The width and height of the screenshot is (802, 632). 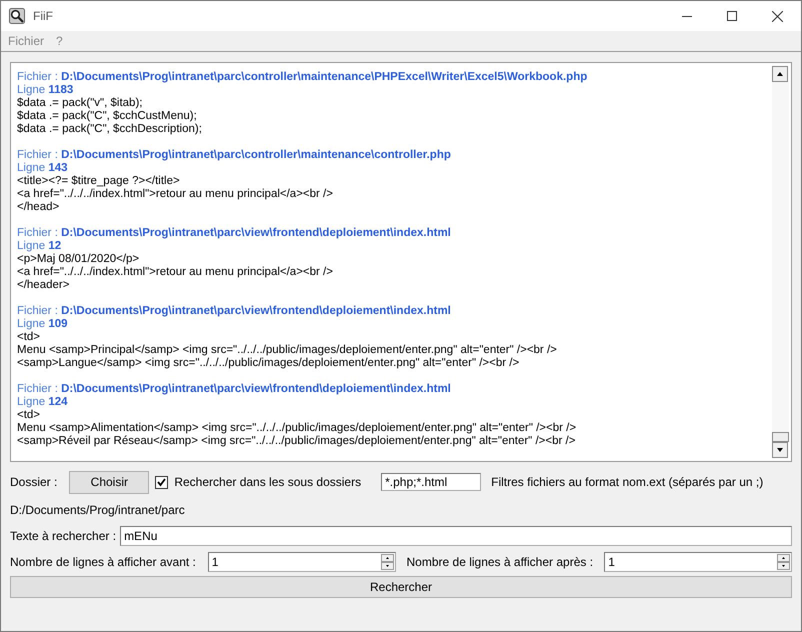 I want to click on folder-path: D:/Documents/Prog/intranet/parc, so click(x=97, y=510).